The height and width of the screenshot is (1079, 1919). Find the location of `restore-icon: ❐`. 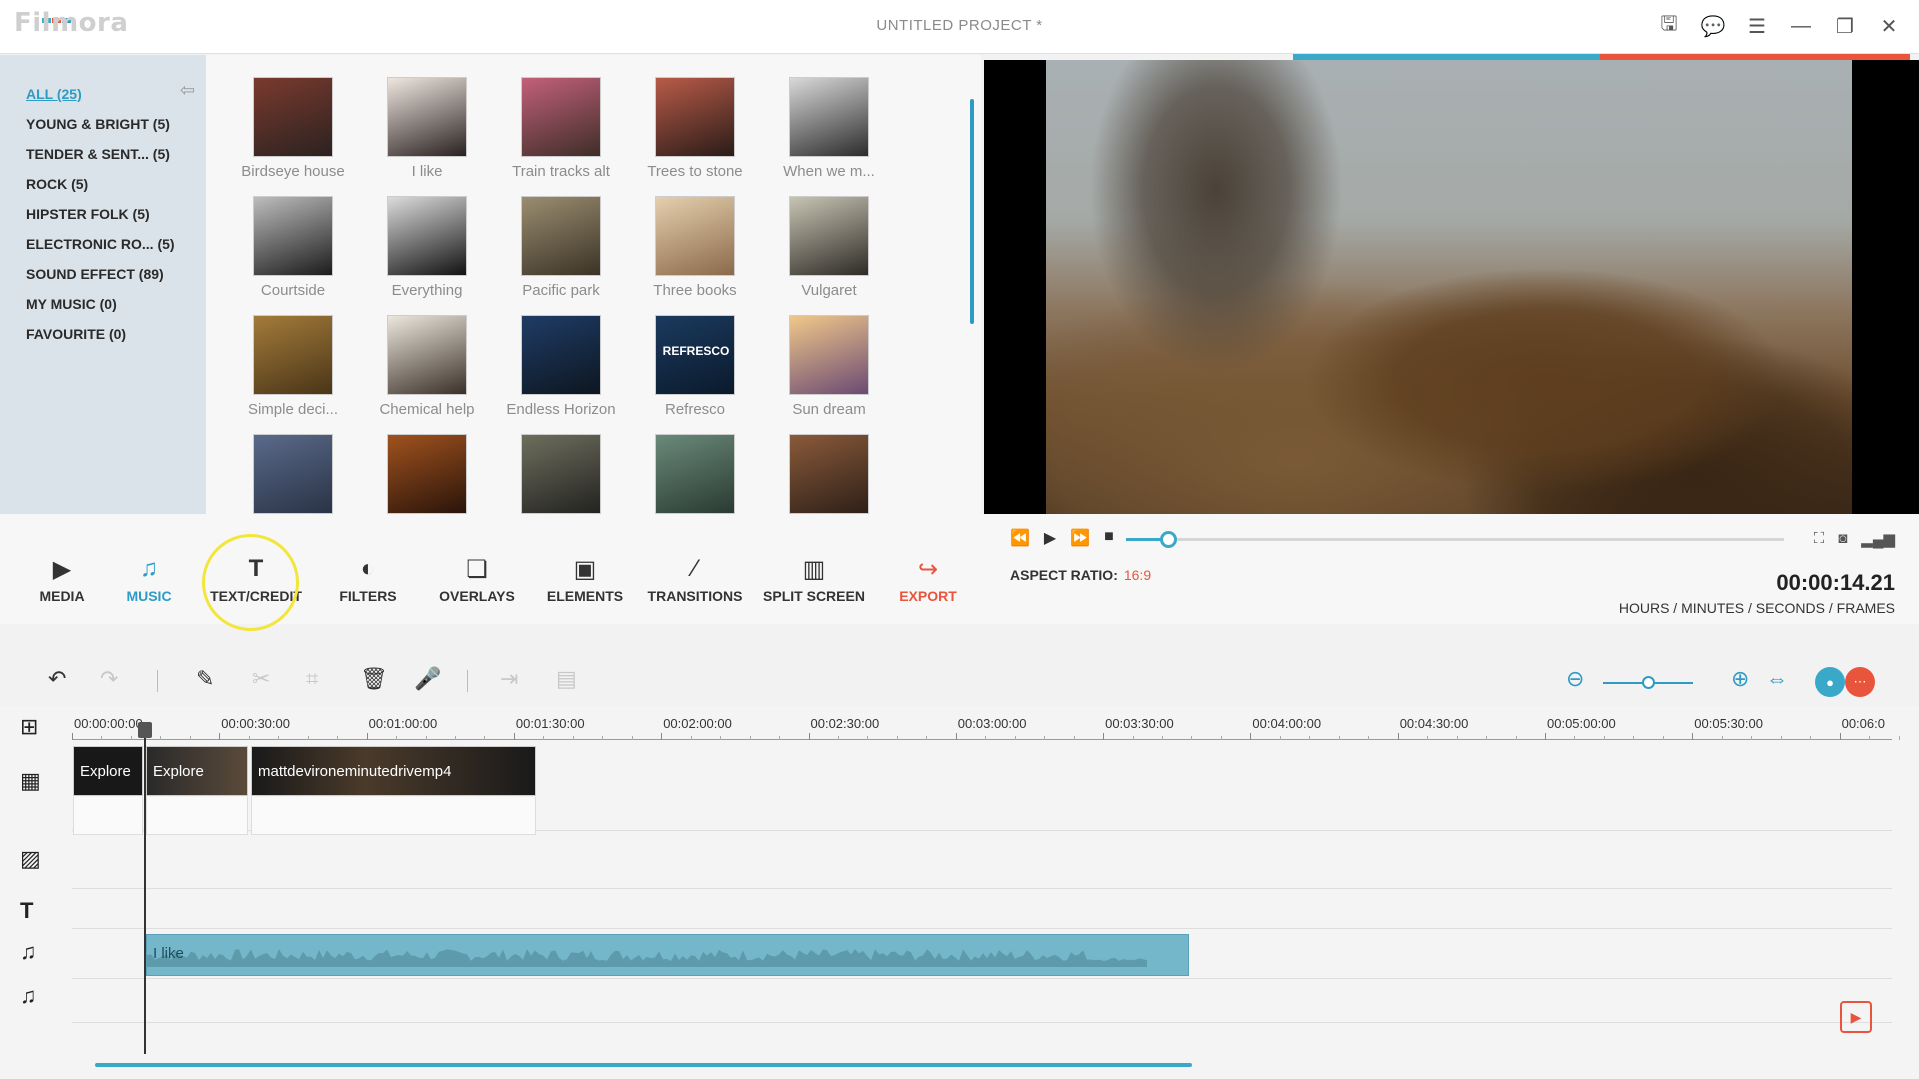

restore-icon: ❐ is located at coordinates (1845, 26).